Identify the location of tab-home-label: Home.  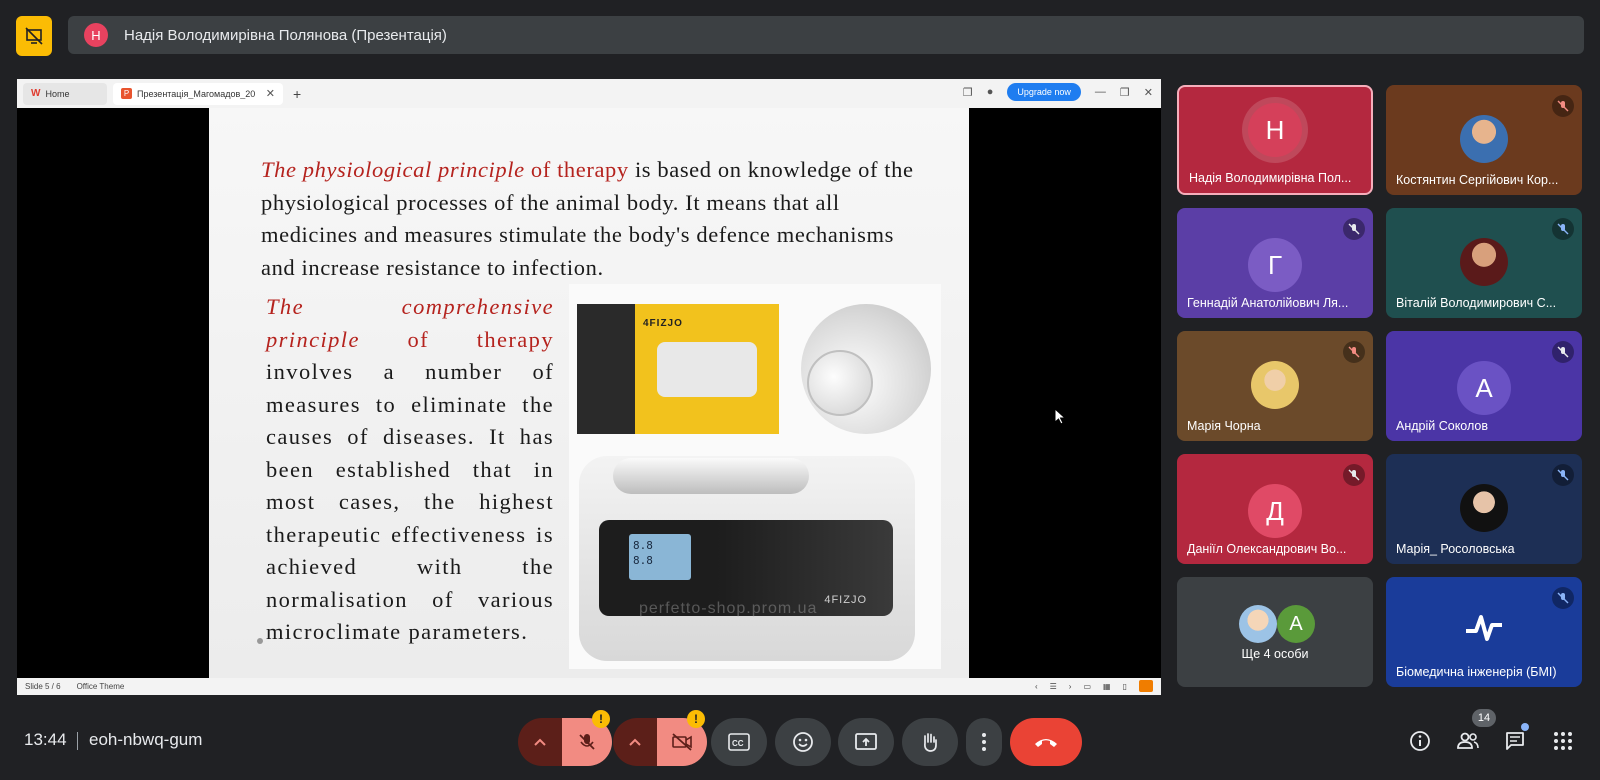
(57, 93).